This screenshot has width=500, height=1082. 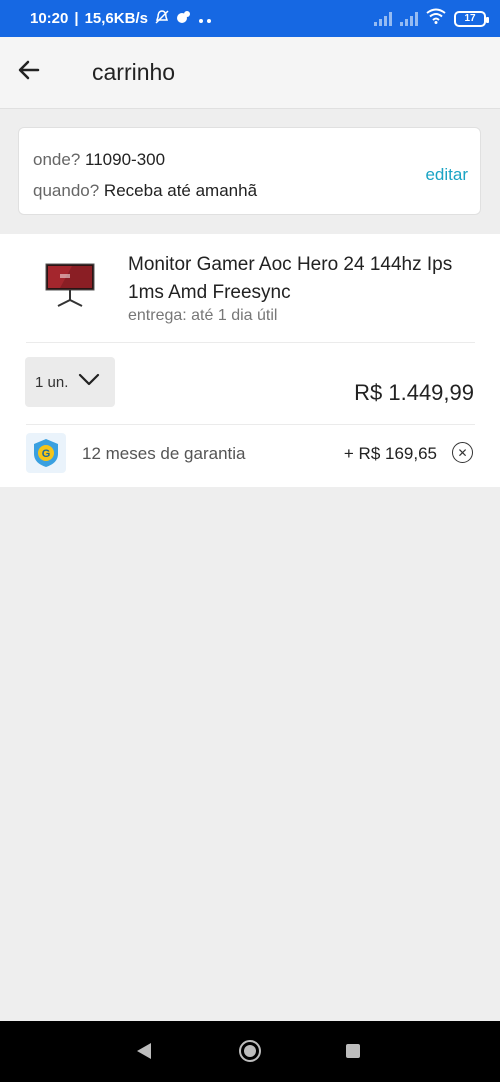 I want to click on status-time: 10:20, so click(x=49, y=18).